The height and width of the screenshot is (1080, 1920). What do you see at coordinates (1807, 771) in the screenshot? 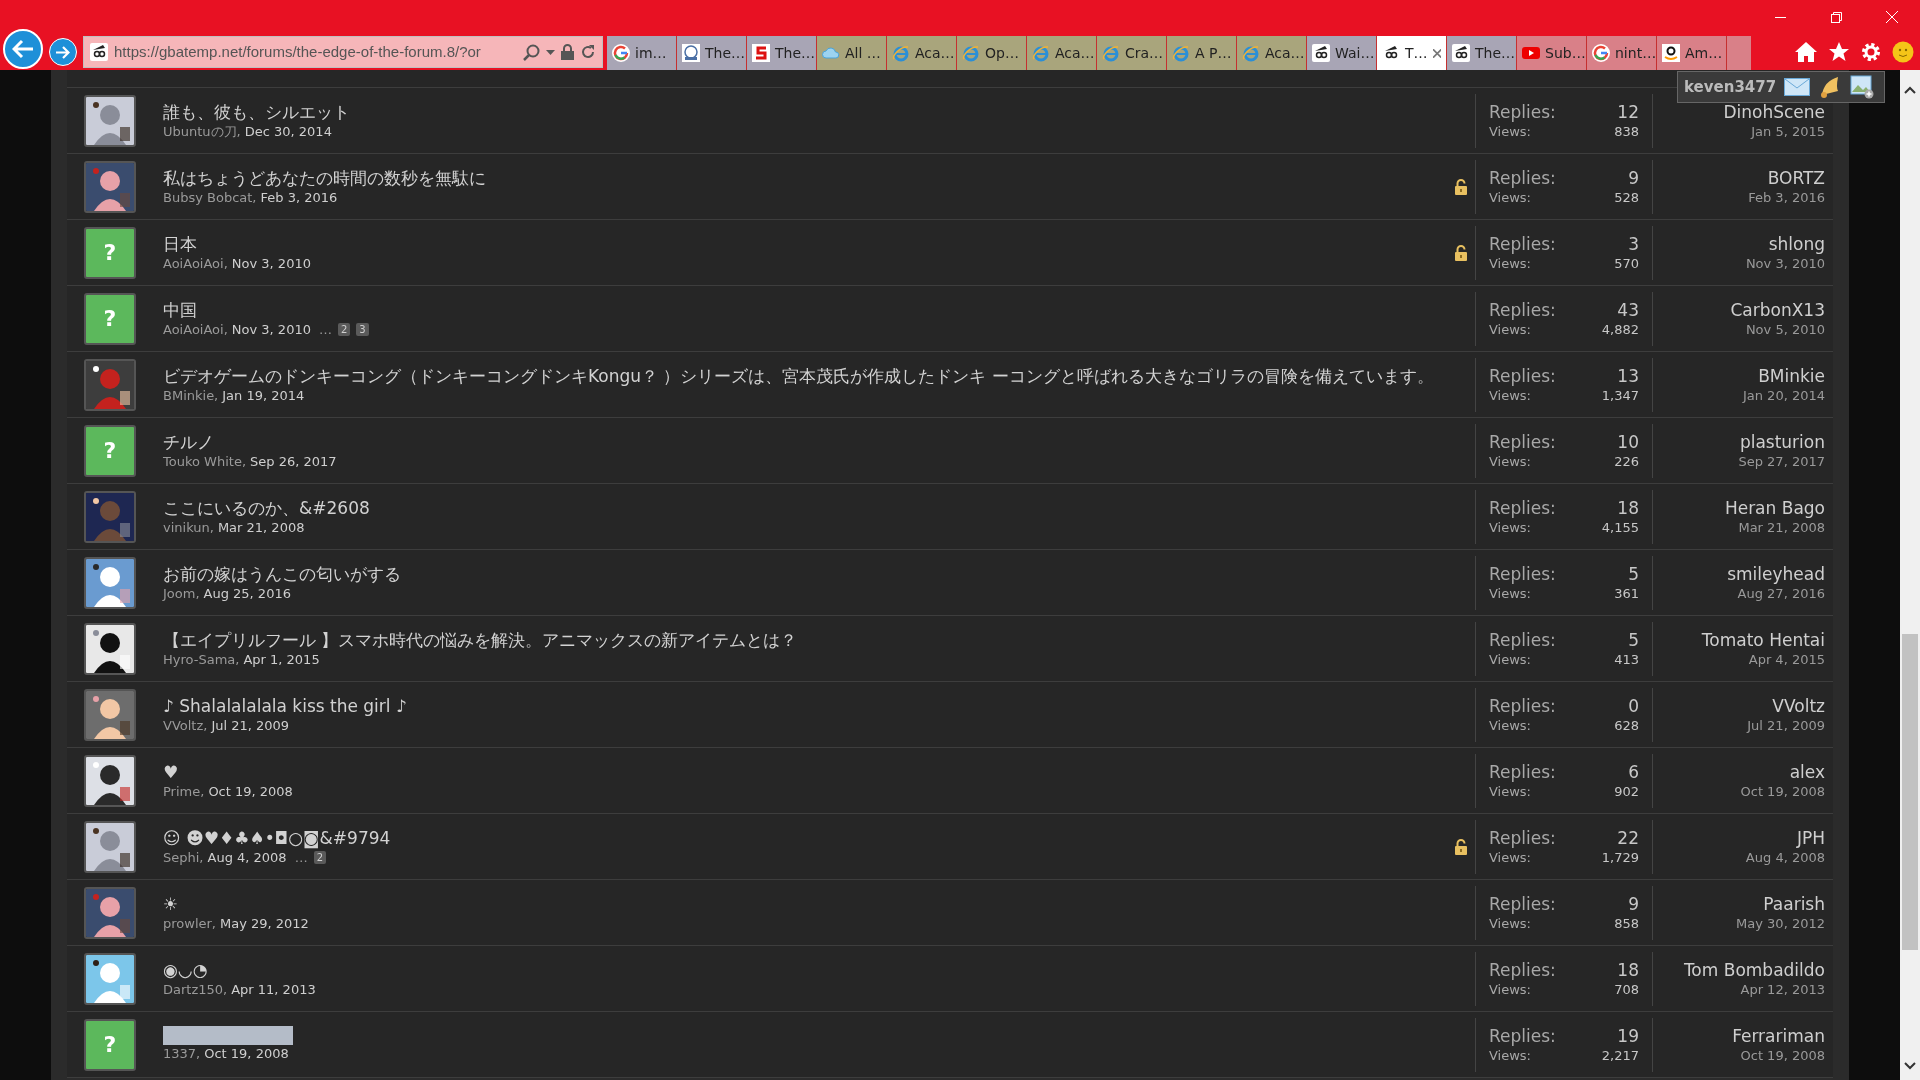
I see `last-poster: alex` at bounding box center [1807, 771].